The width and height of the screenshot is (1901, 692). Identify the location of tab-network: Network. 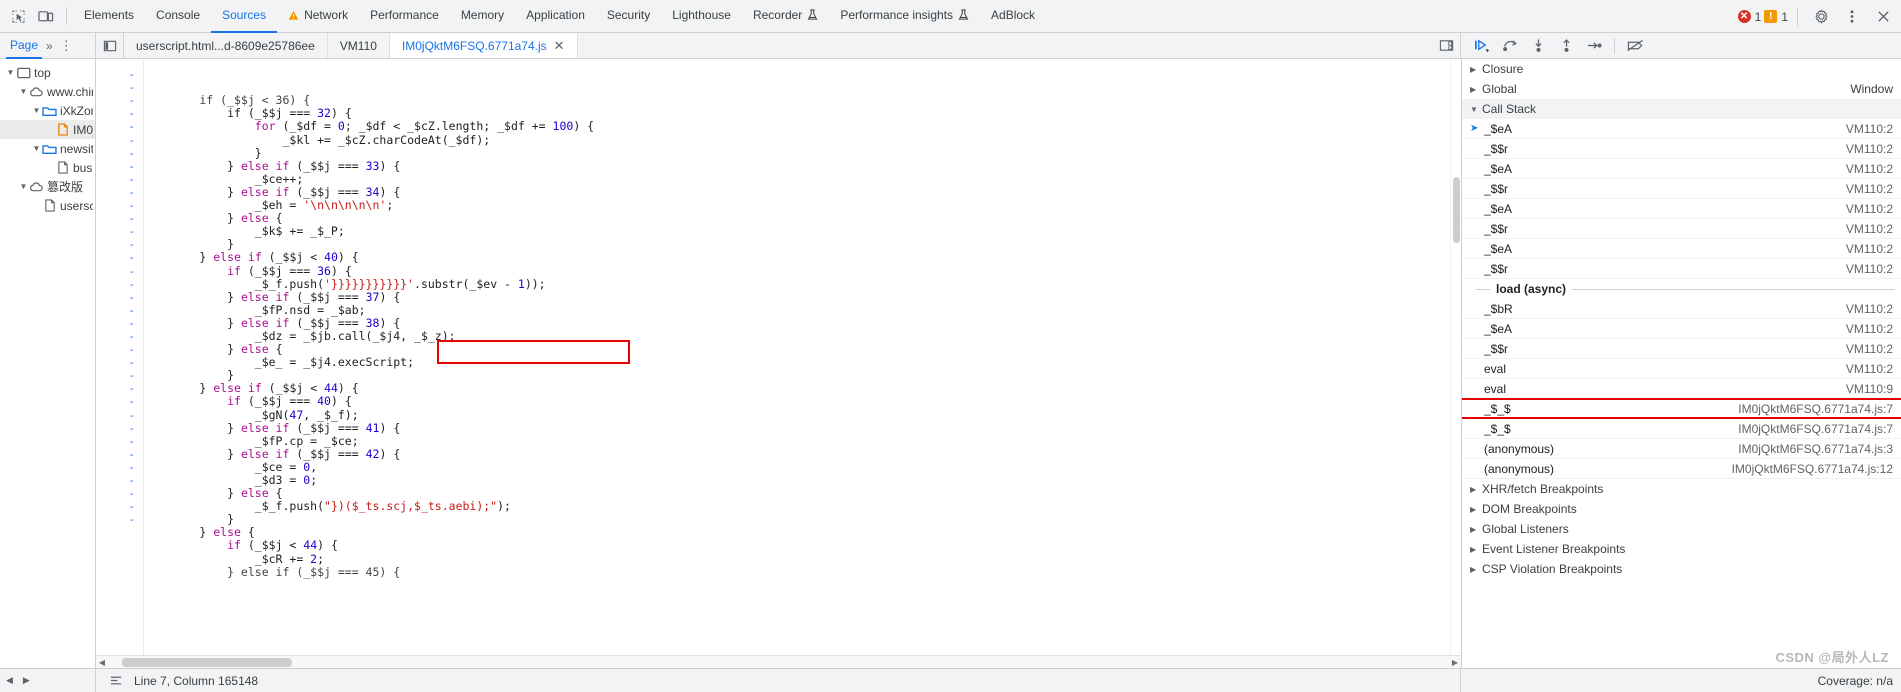
(318, 16).